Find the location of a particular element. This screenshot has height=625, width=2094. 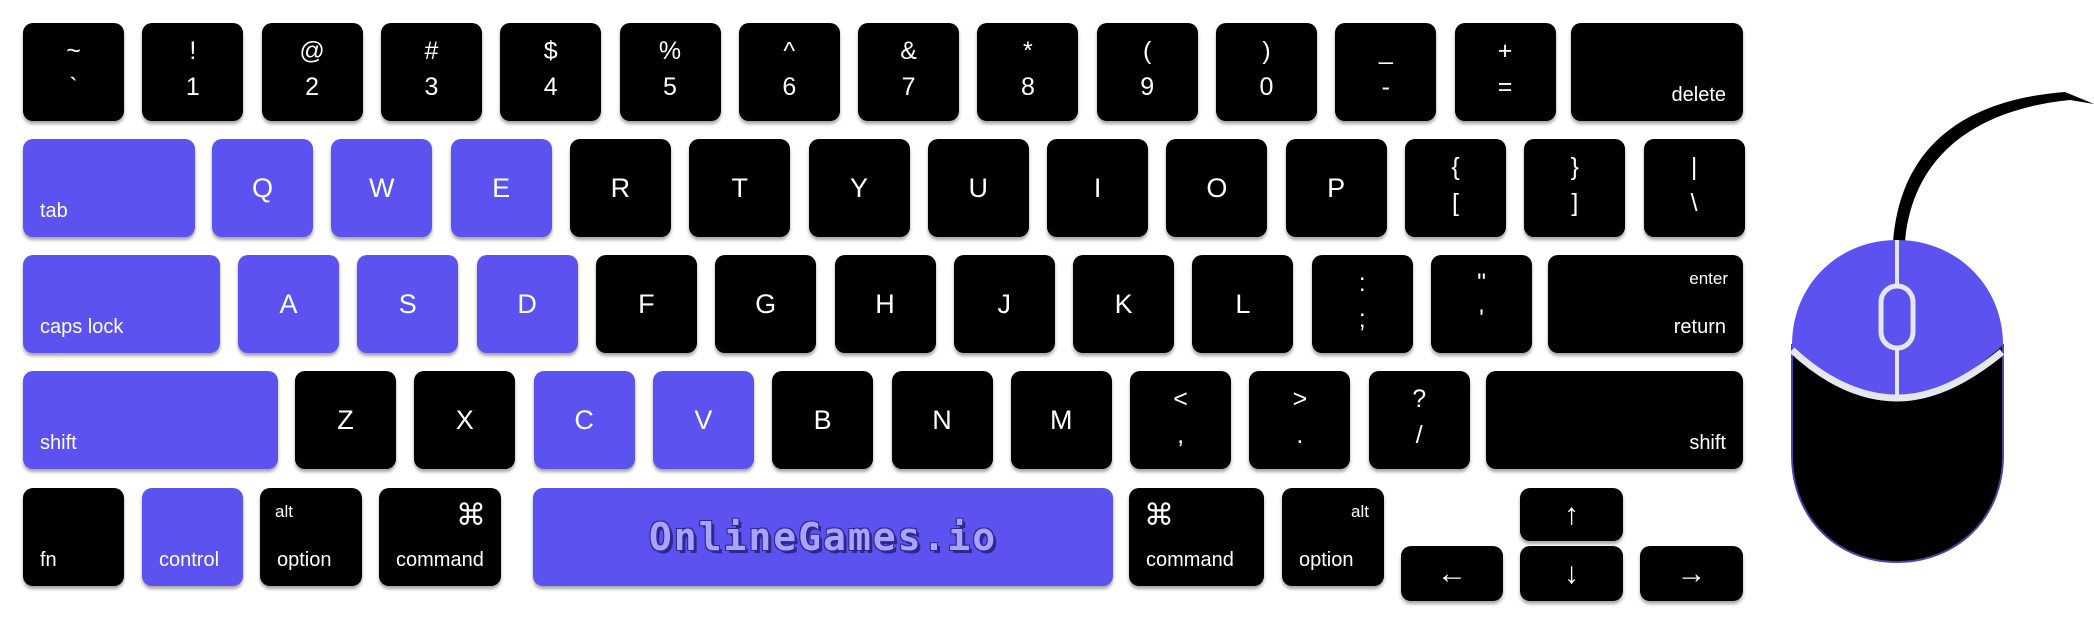

mouse-scroll-wheel is located at coordinates (1897, 317).